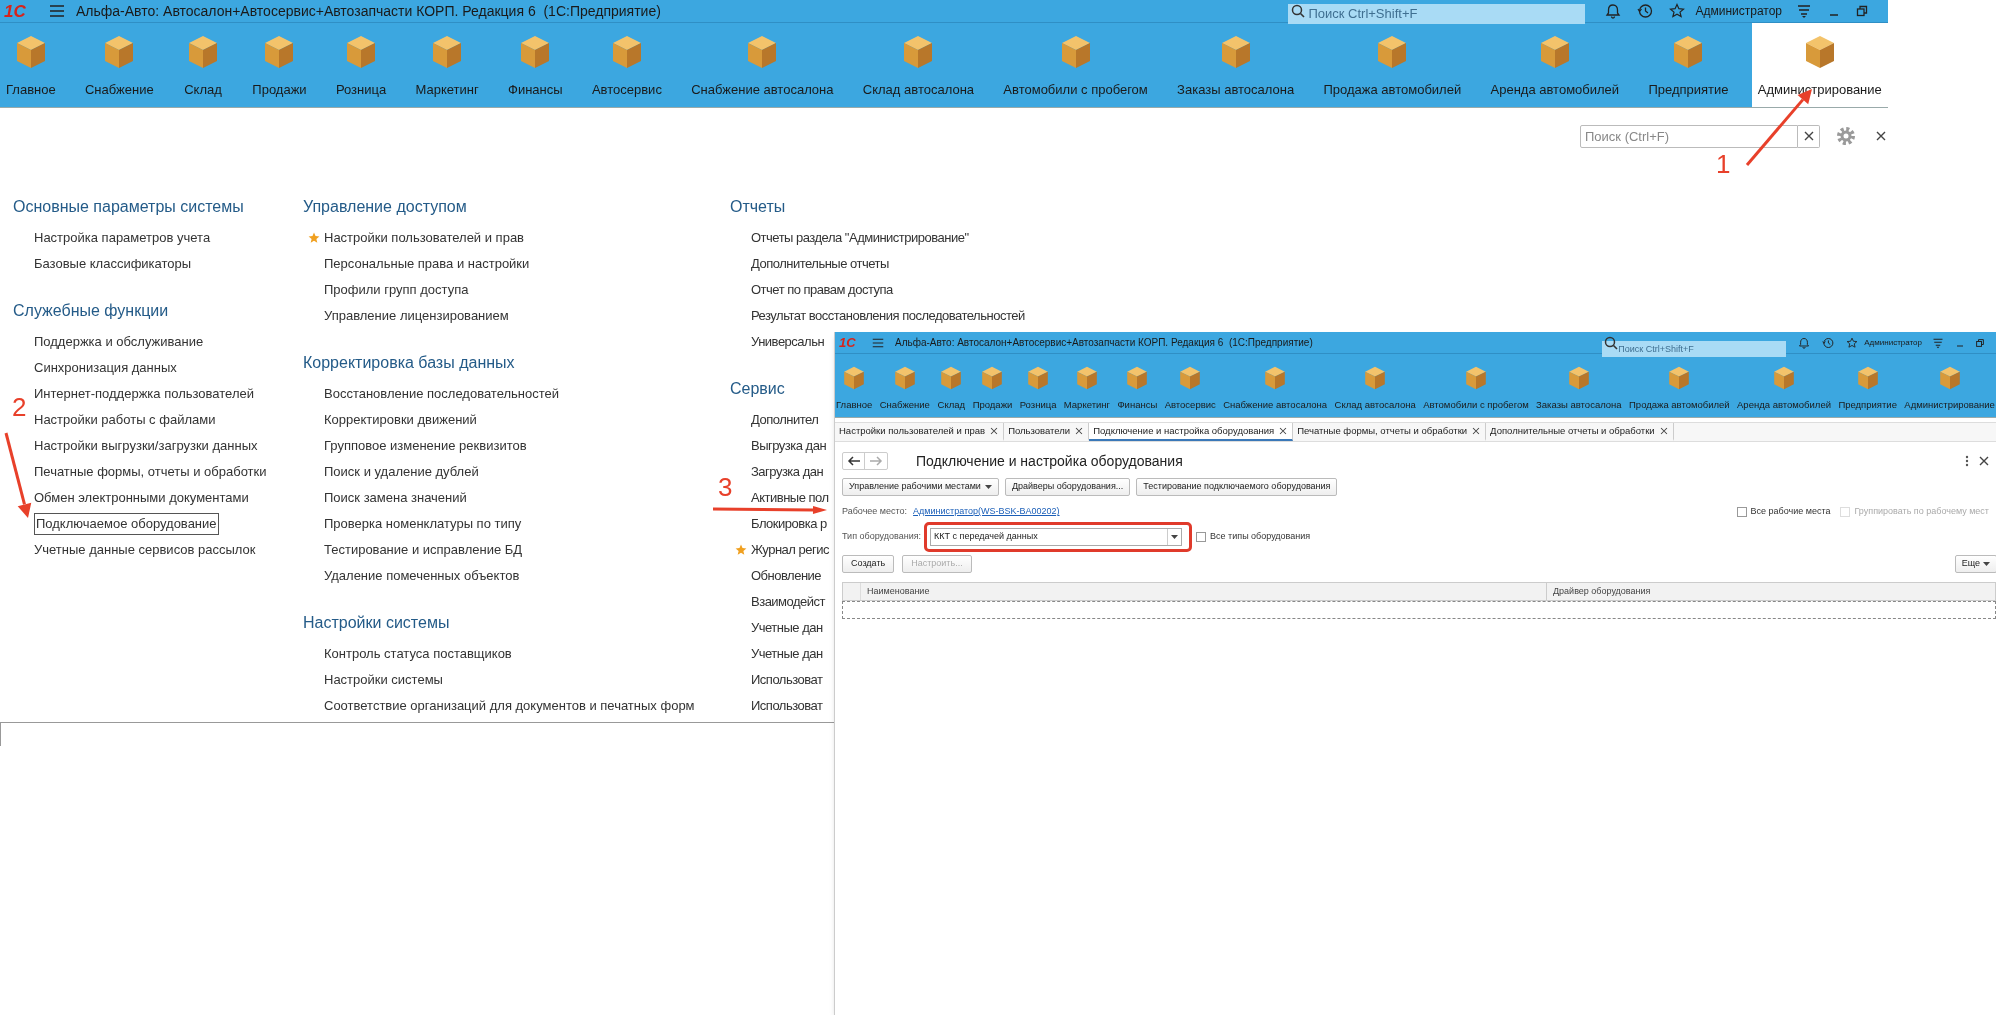 The image size is (1996, 1015). What do you see at coordinates (423, 524) in the screenshot?
I see `menu-link: Проверка номенклатуры по типу` at bounding box center [423, 524].